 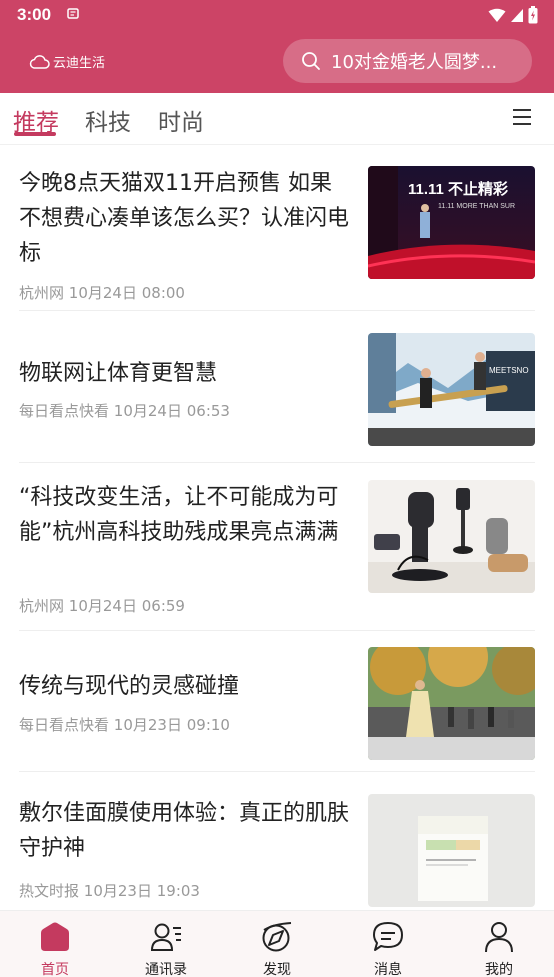 What do you see at coordinates (311, 61) in the screenshot?
I see `search-icon` at bounding box center [311, 61].